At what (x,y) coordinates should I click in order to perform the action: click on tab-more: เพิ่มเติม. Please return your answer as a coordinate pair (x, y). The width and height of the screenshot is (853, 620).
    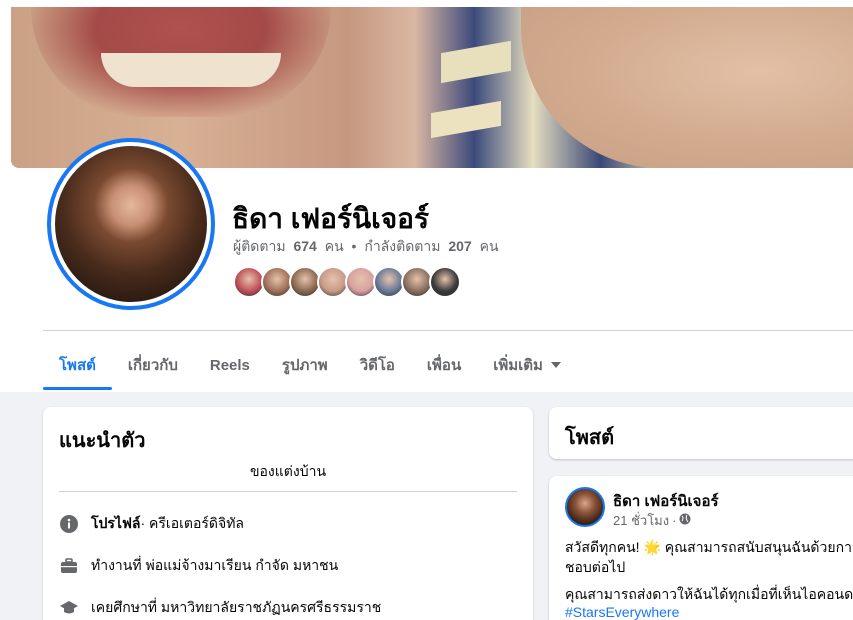
    Looking at the image, I should click on (527, 365).